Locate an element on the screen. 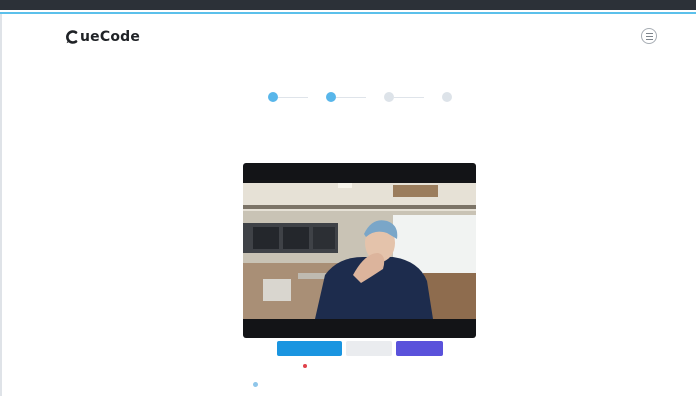  floating-dot-indicator is located at coordinates (255, 384).